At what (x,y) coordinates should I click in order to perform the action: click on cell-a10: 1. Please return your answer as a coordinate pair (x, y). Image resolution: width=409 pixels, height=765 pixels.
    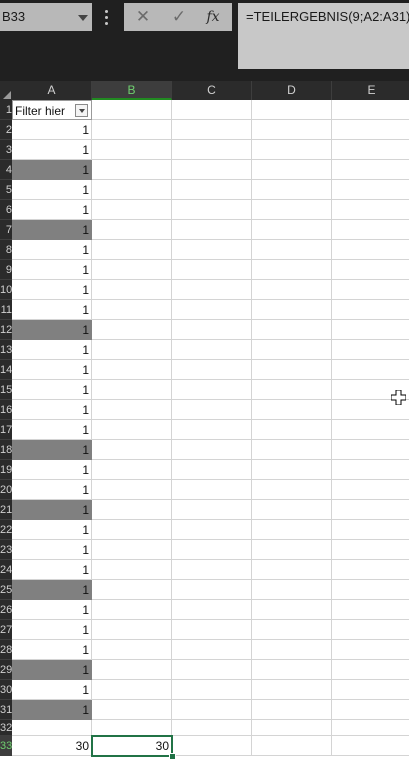
    Looking at the image, I should click on (52, 290).